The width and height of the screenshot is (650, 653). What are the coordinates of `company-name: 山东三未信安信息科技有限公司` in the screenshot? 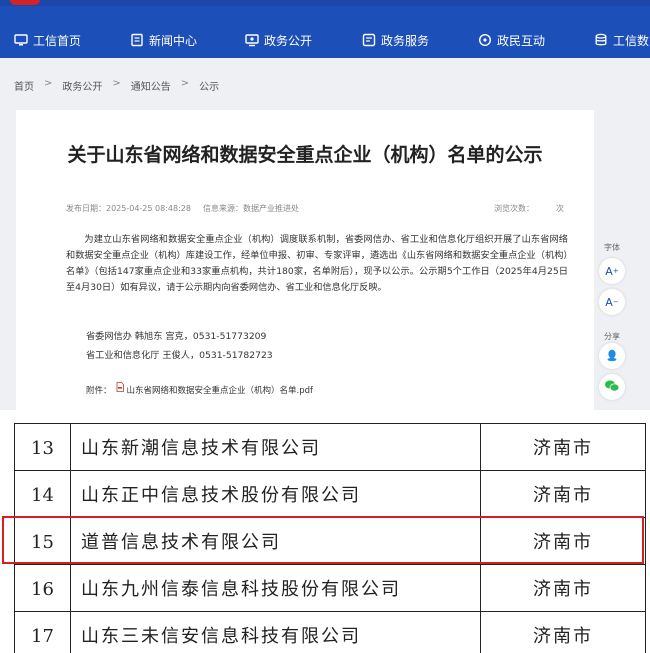 It's located at (275, 632).